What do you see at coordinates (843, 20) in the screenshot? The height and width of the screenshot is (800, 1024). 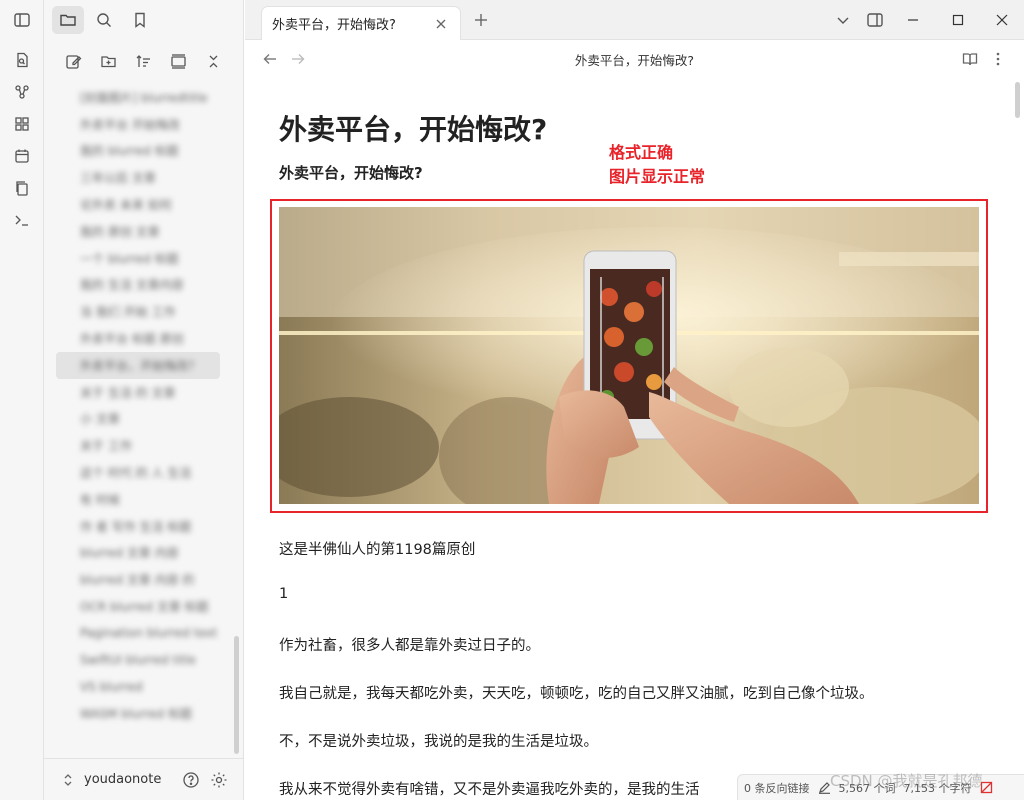 I see `tab-list-chevron-down-icon` at bounding box center [843, 20].